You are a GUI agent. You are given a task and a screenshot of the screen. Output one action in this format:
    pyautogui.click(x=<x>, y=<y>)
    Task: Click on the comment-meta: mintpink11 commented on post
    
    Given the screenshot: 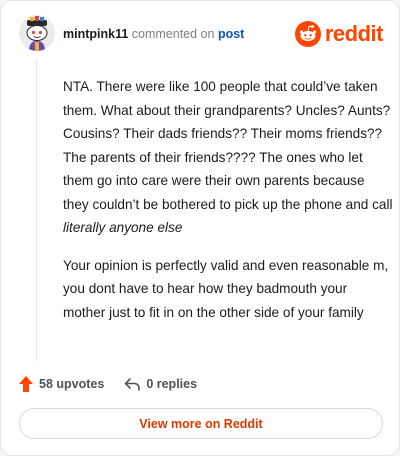 What is the action you would take?
    pyautogui.click(x=153, y=34)
    